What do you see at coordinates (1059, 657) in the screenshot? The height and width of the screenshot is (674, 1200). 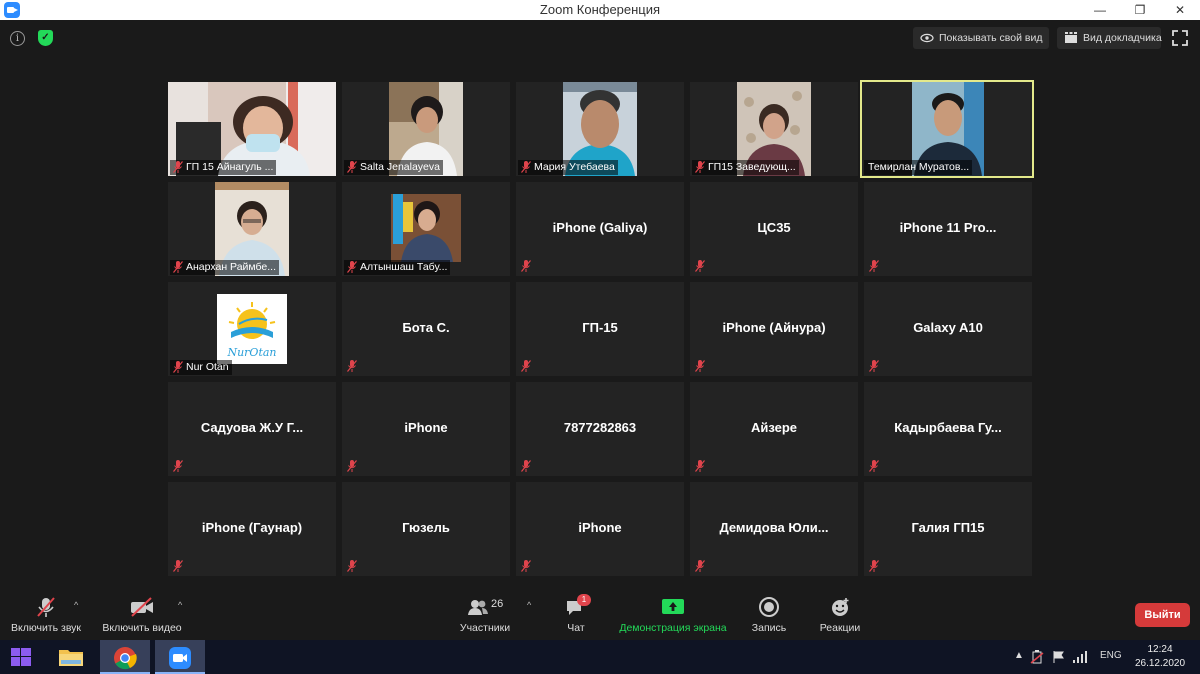 I see `flag-icon` at bounding box center [1059, 657].